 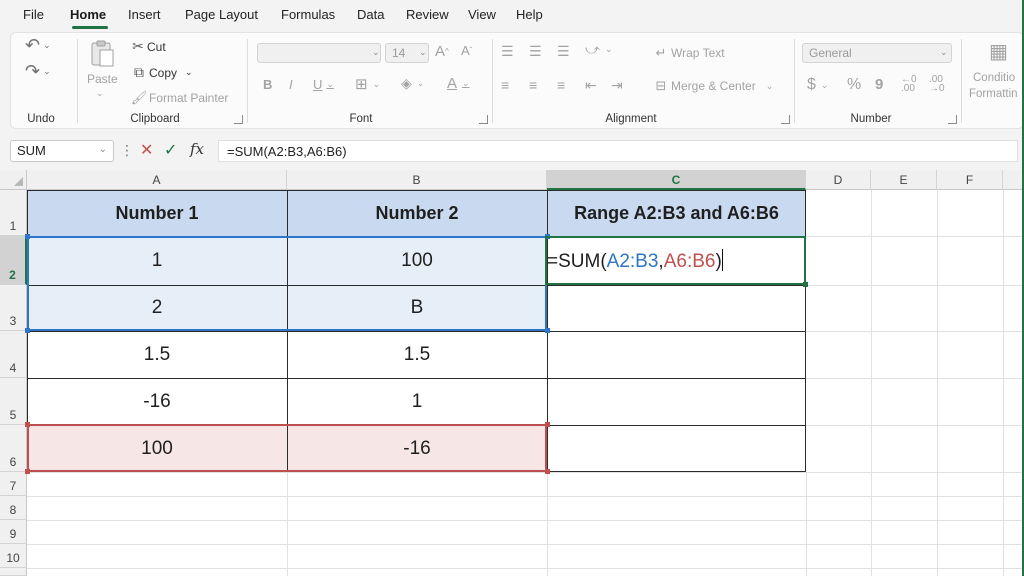 I want to click on currency-icon: $ ⌄, so click(x=817, y=85).